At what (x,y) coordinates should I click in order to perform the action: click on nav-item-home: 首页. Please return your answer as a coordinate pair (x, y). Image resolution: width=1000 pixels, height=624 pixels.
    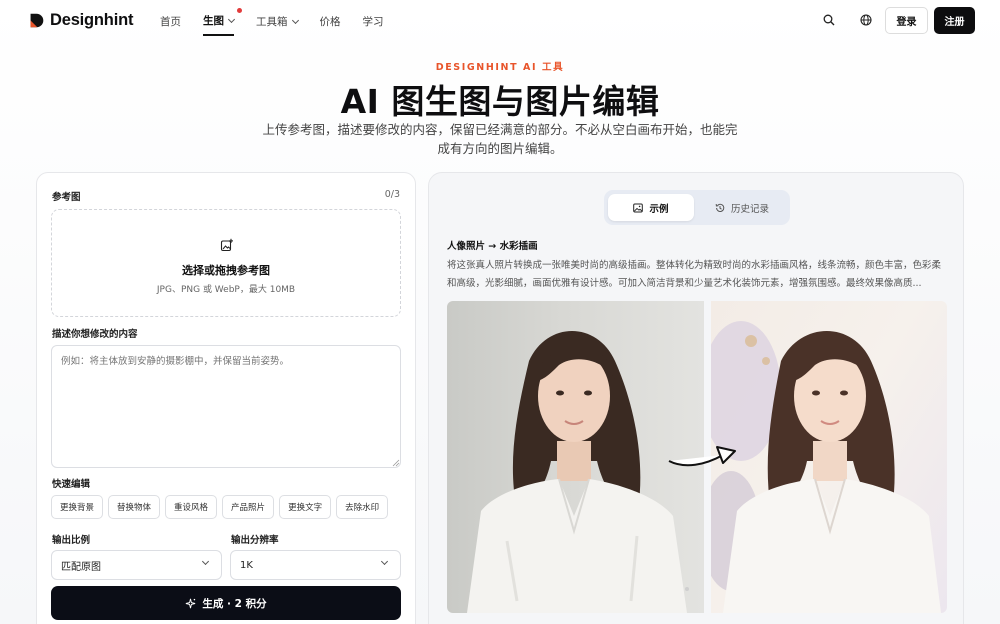
    Looking at the image, I should click on (170, 24).